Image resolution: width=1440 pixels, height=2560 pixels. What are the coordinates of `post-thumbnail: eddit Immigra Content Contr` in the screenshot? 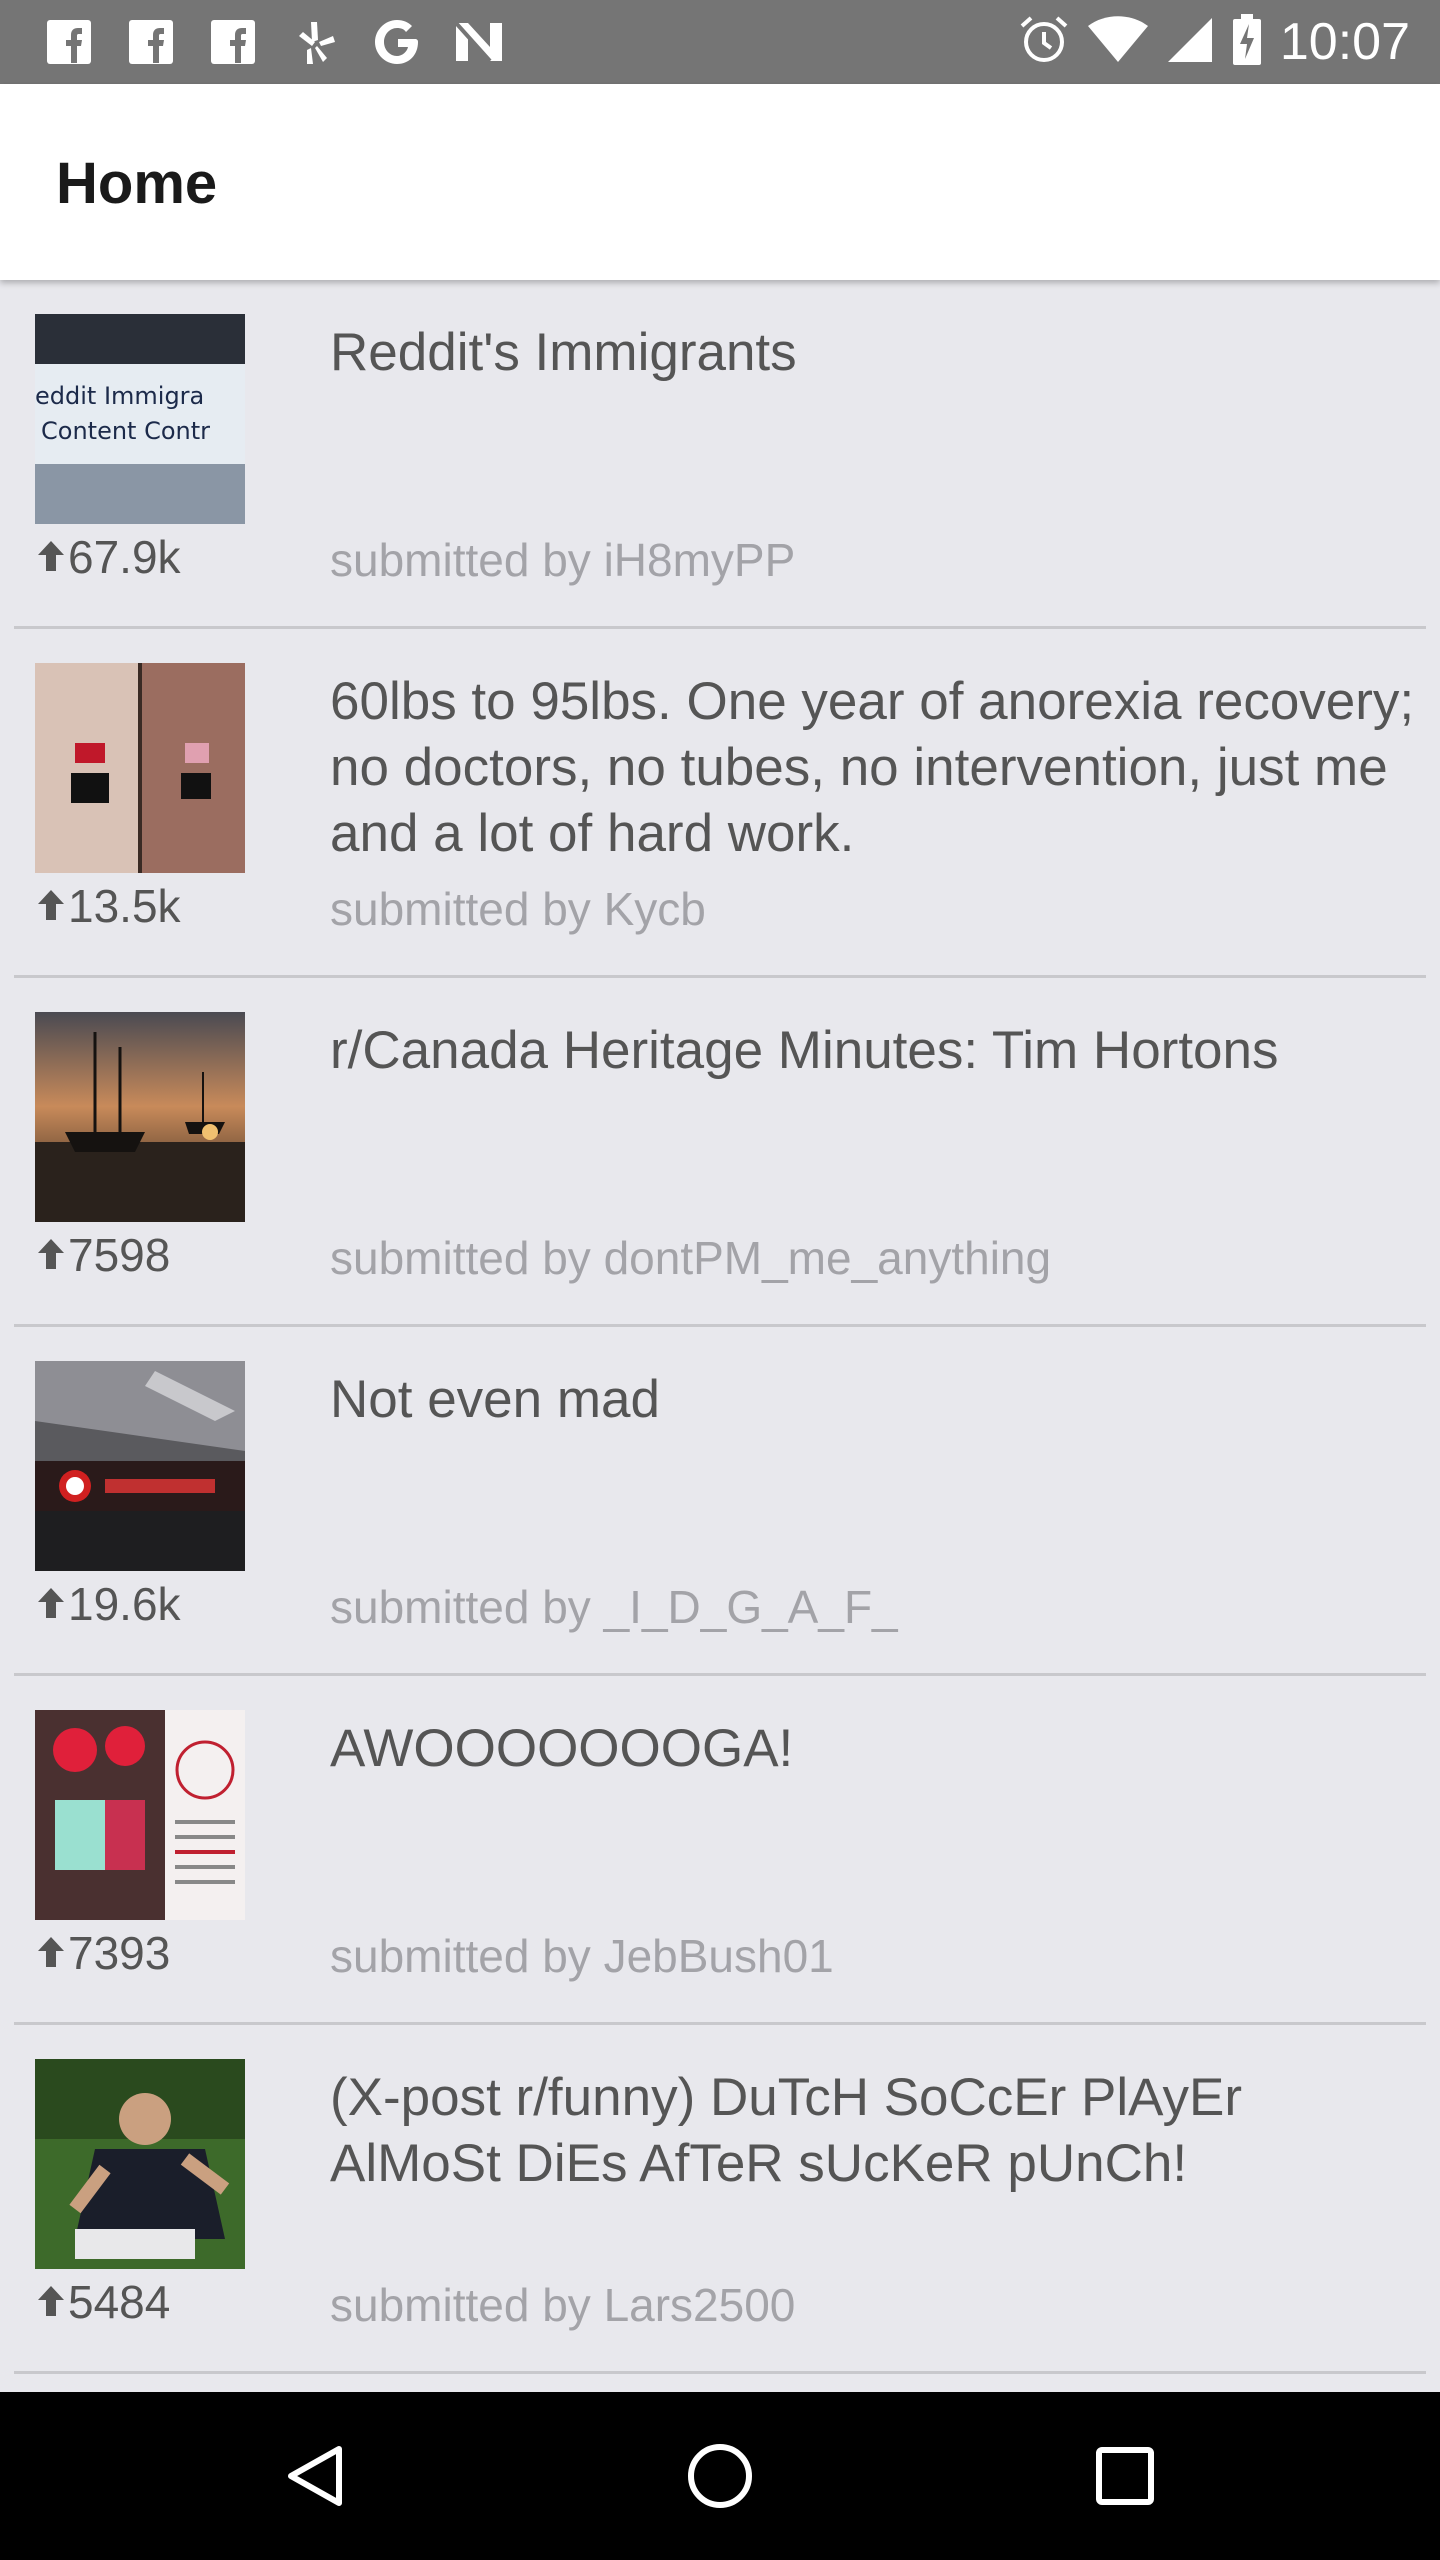 It's located at (140, 419).